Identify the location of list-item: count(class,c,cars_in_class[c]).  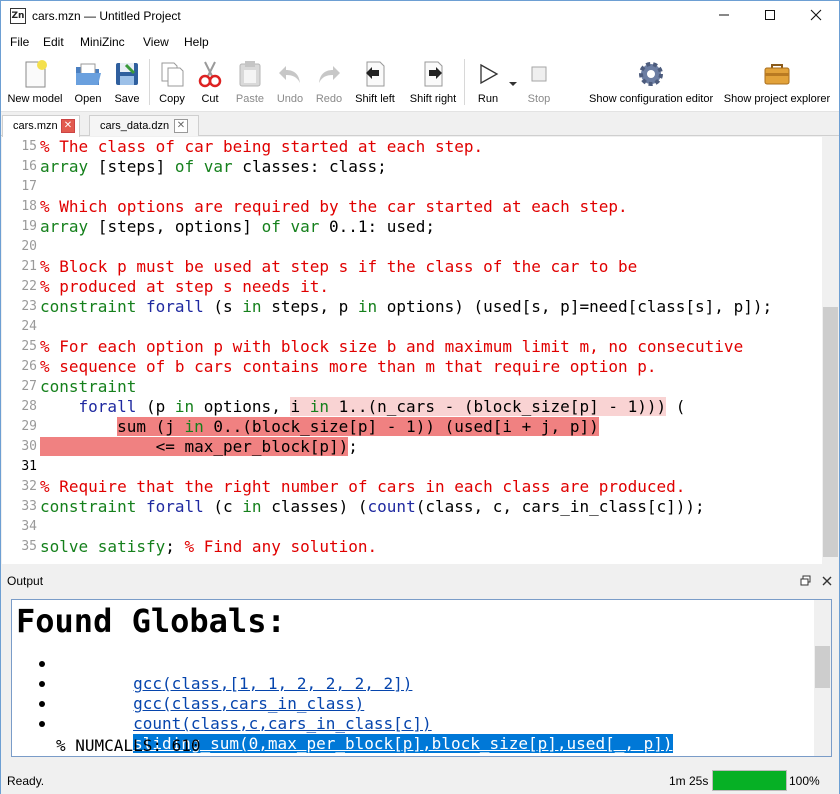
(235, 713).